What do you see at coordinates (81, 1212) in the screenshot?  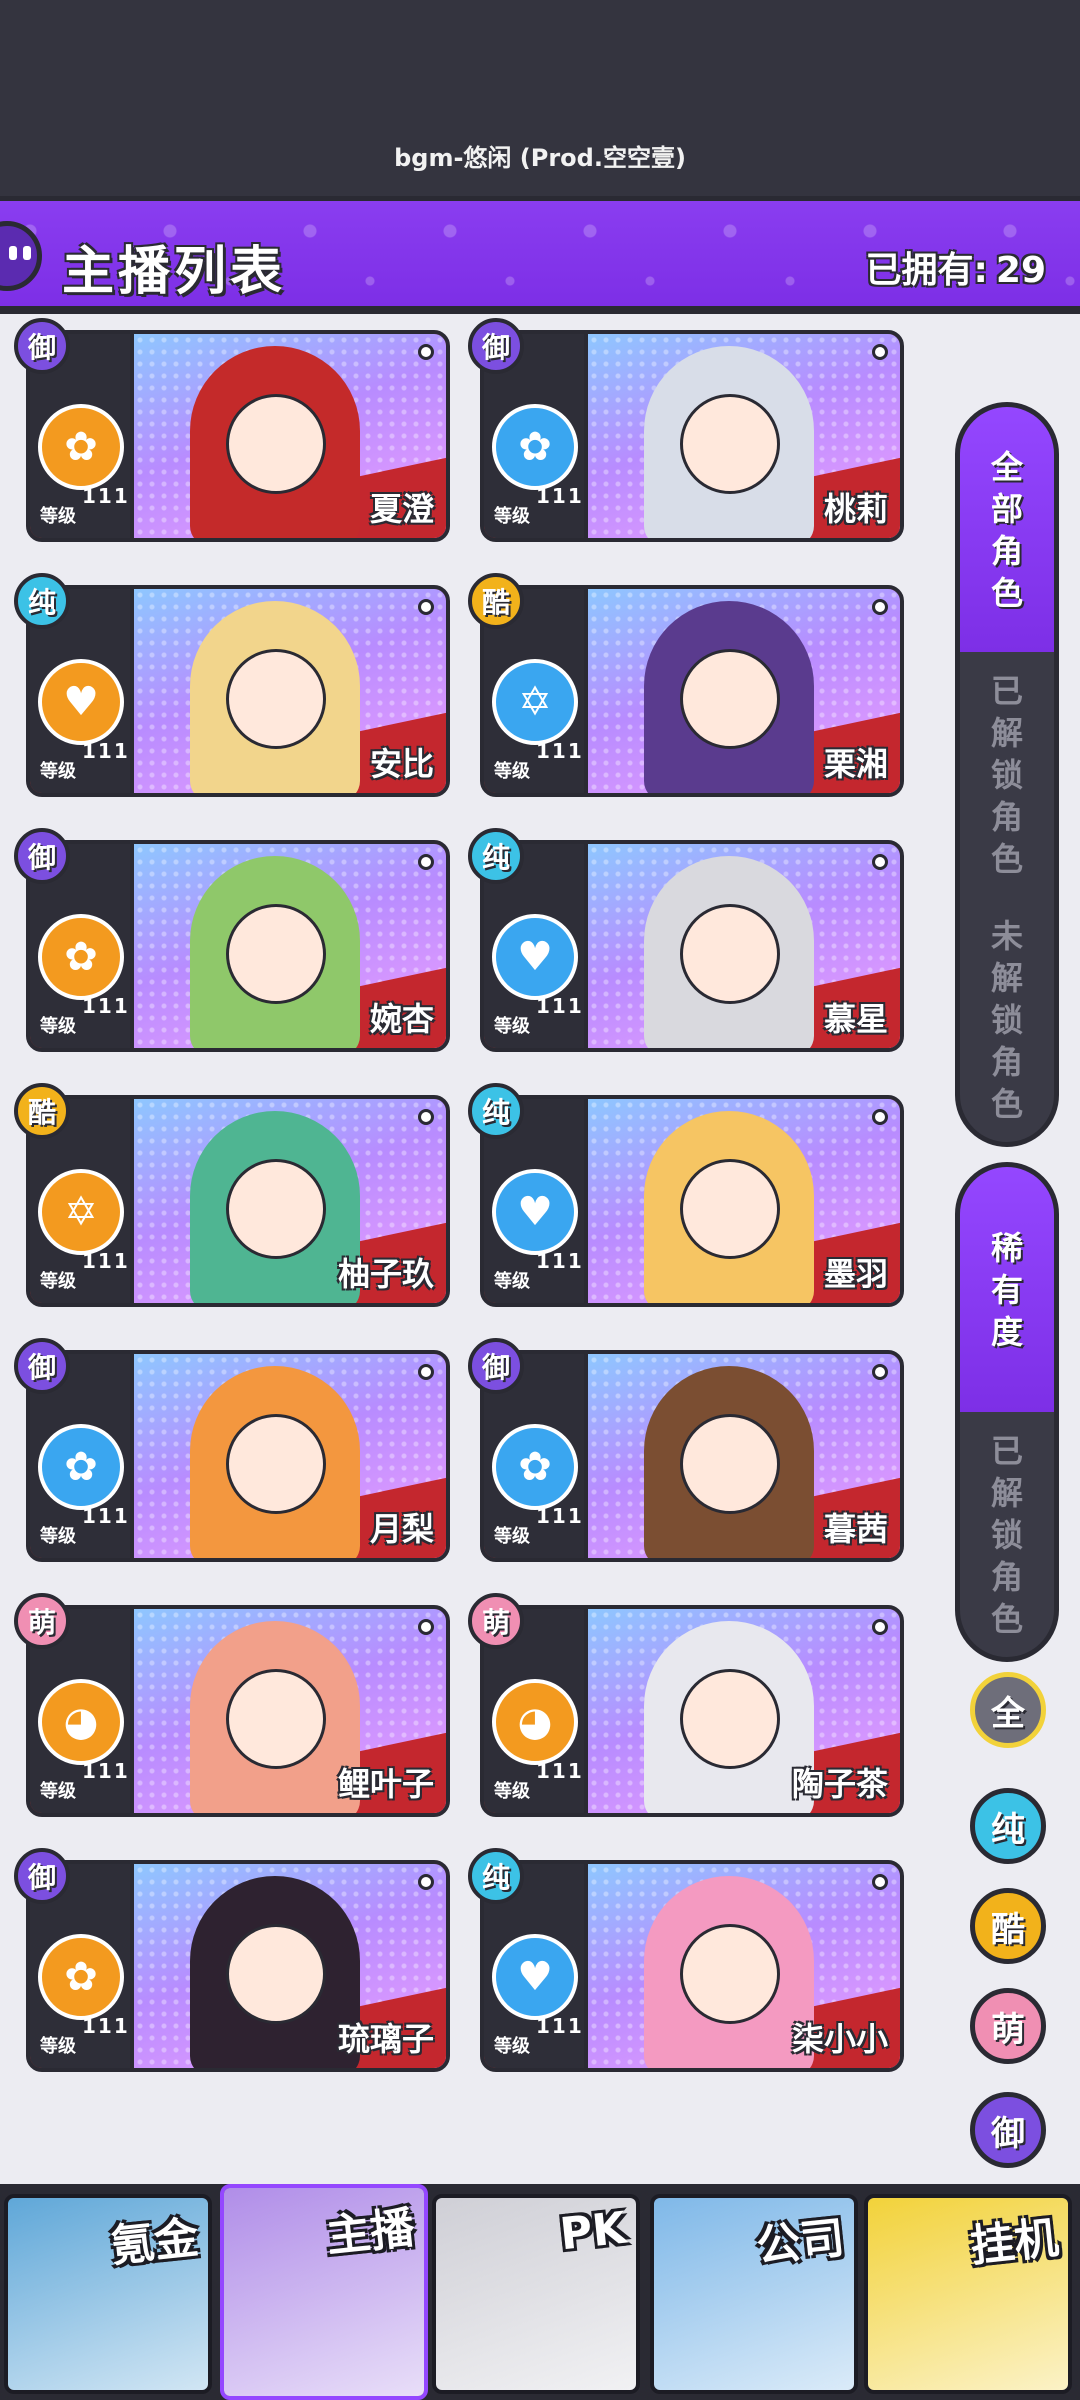 I see `star-icon: ✡` at bounding box center [81, 1212].